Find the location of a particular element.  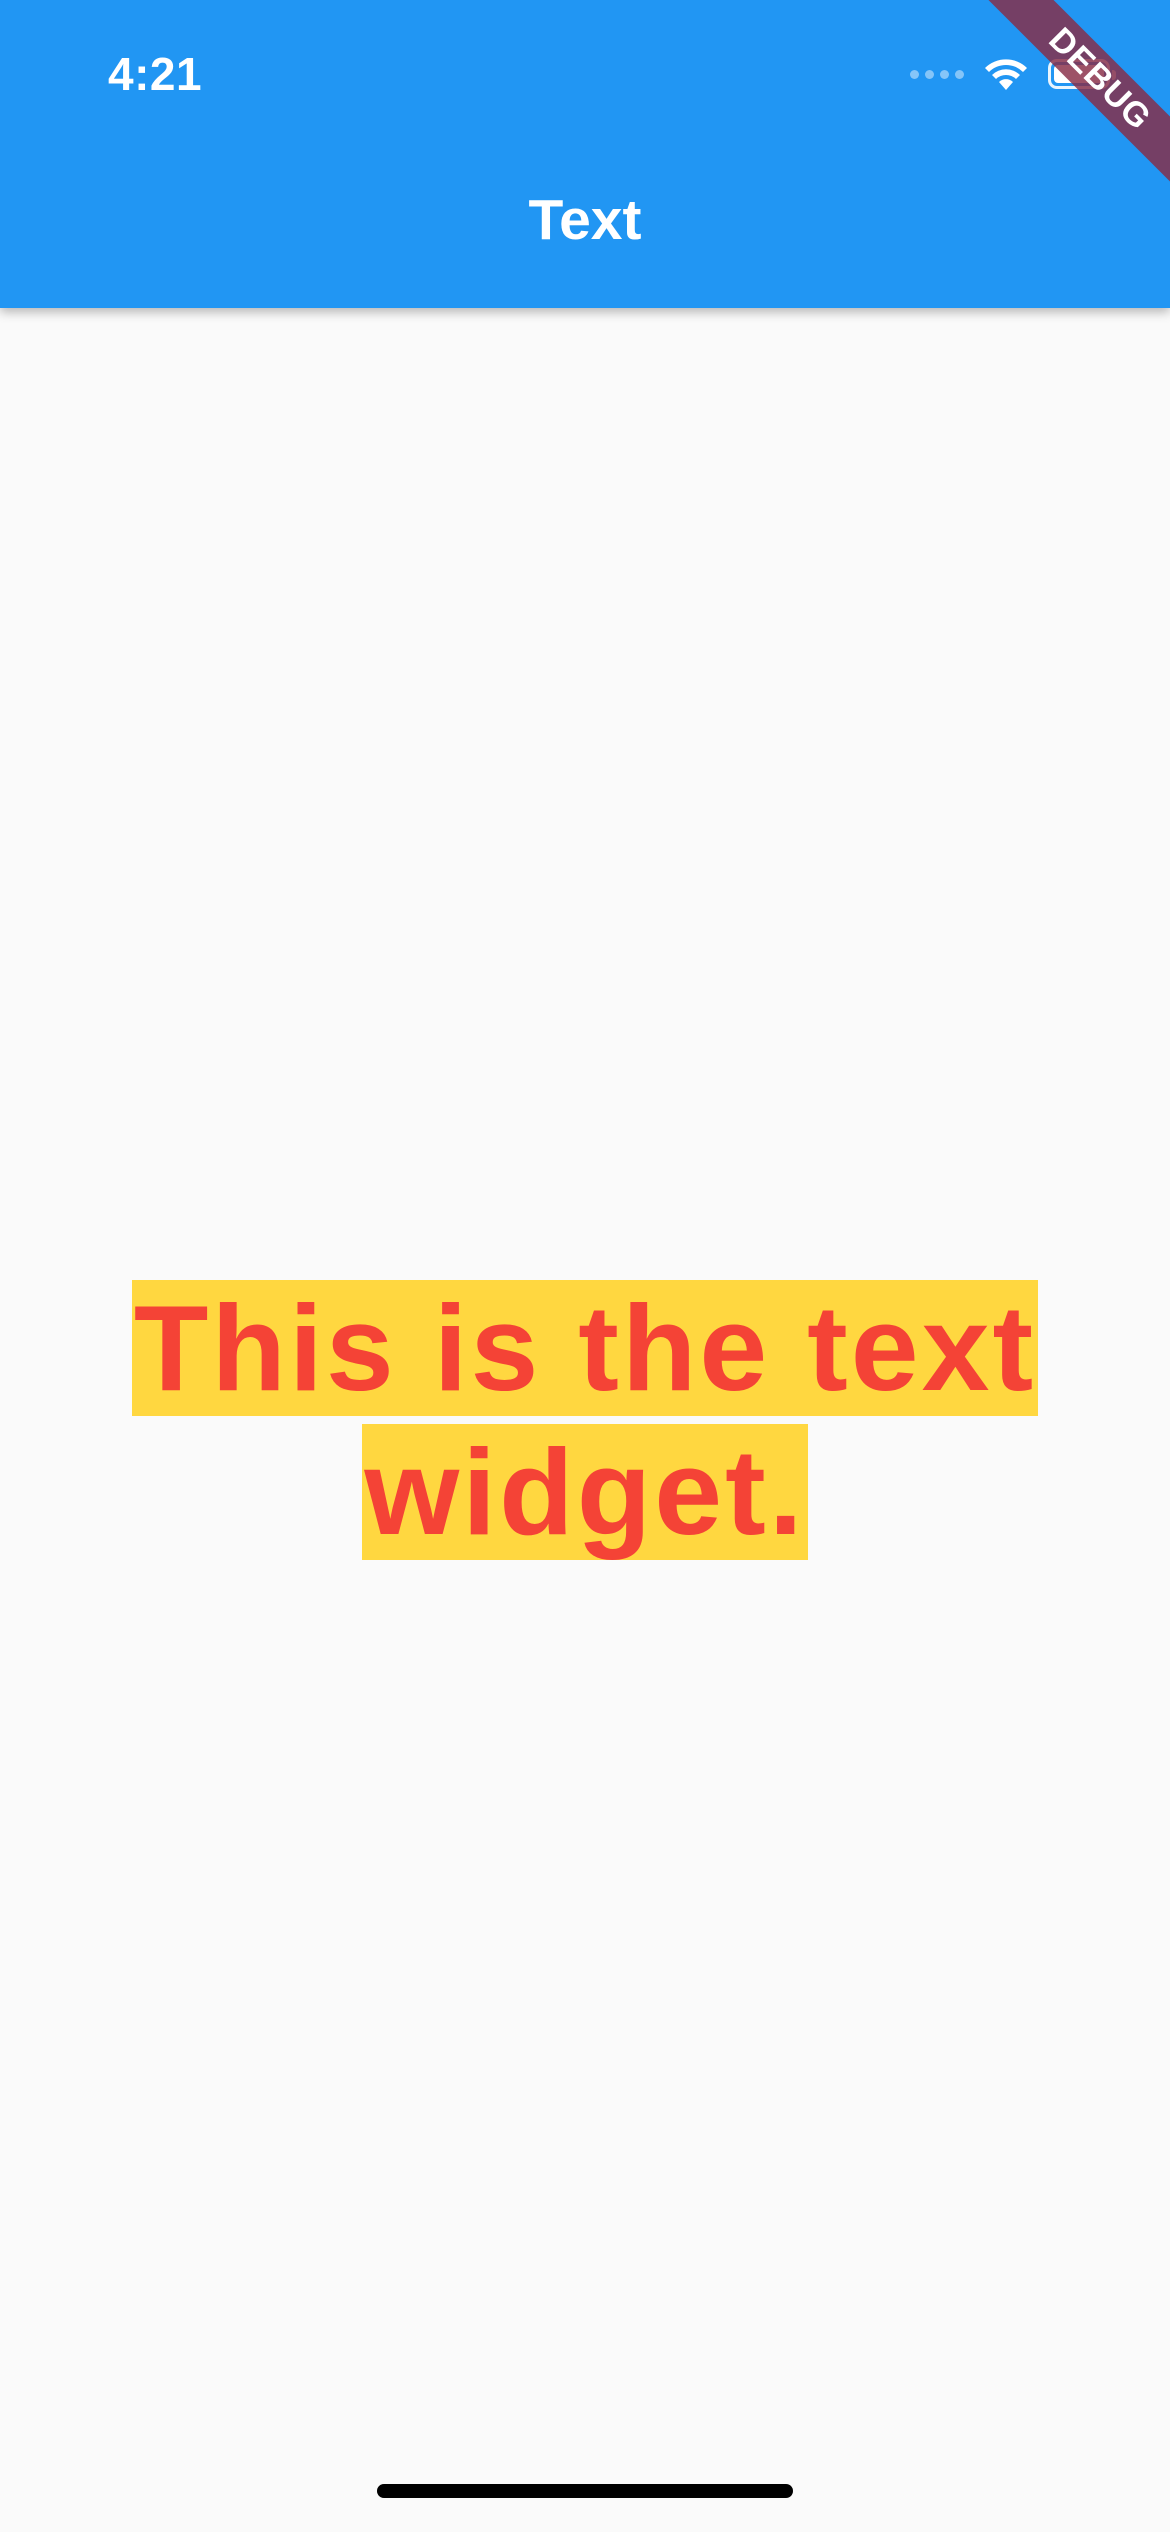

status-time: 4:21 is located at coordinates (155, 74).